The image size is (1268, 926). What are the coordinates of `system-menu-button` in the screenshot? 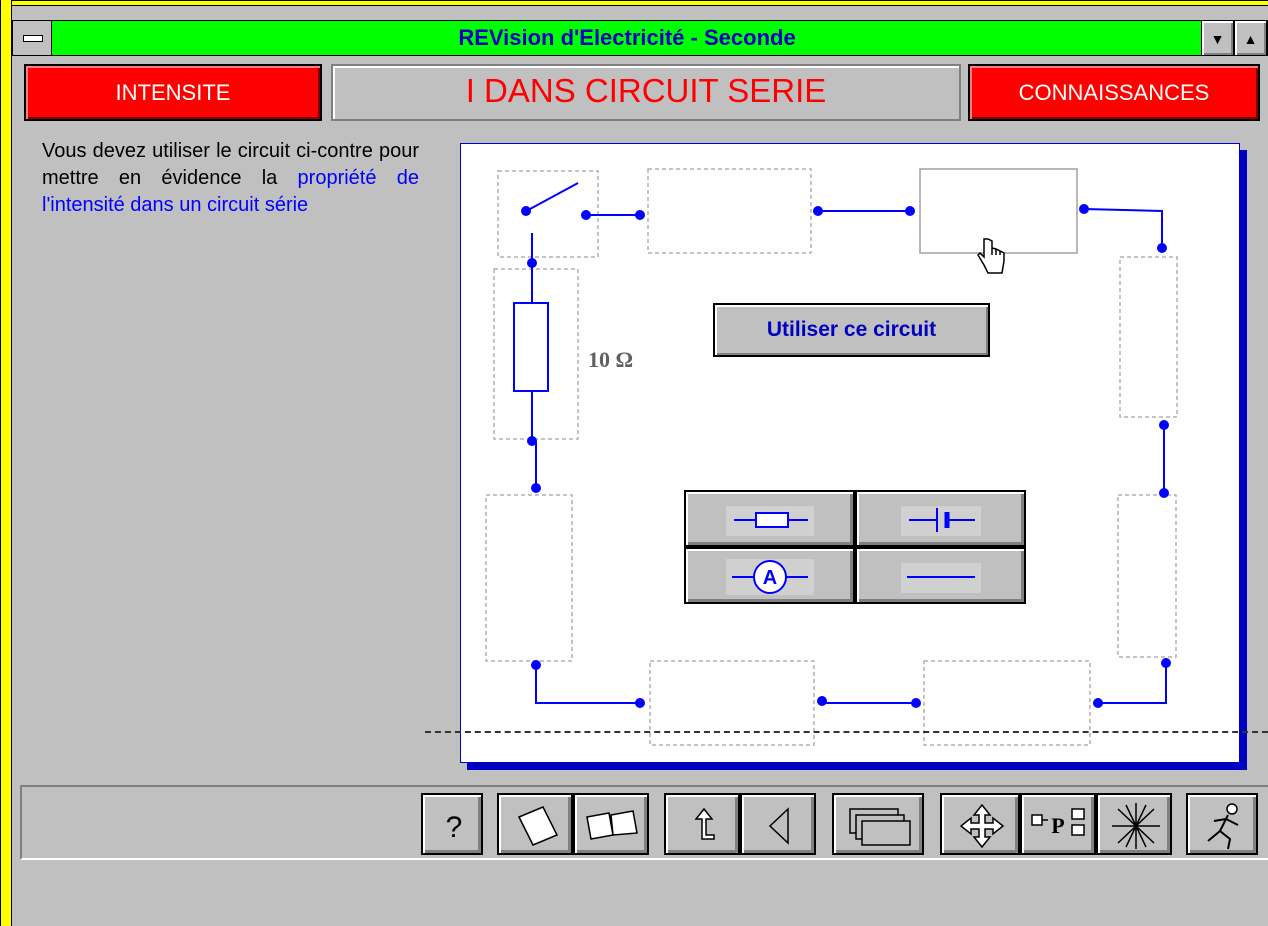 It's located at (32, 38).